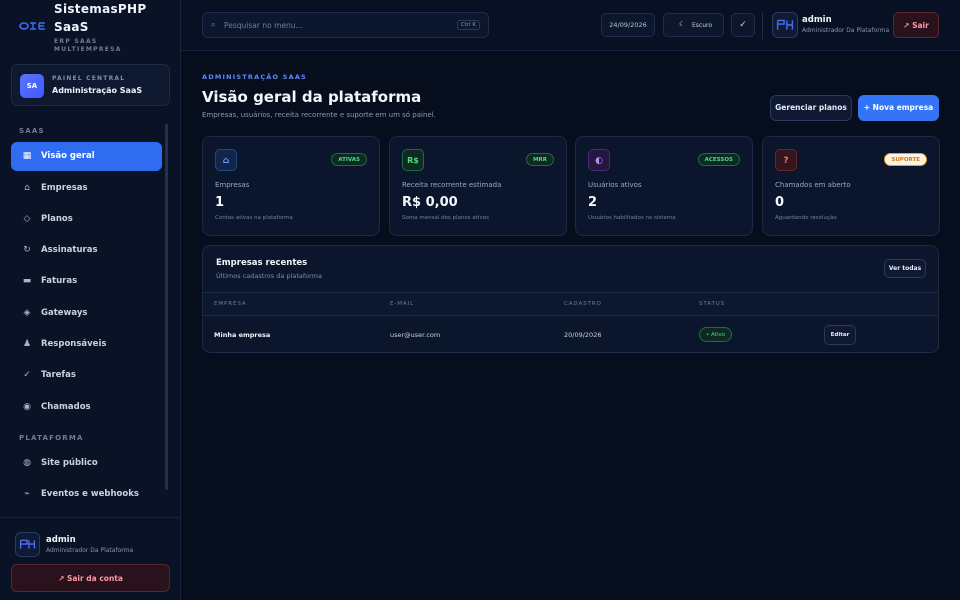 This screenshot has height=600, width=960. I want to click on panel-caption: PAINEL CENTRAL, so click(89, 78).